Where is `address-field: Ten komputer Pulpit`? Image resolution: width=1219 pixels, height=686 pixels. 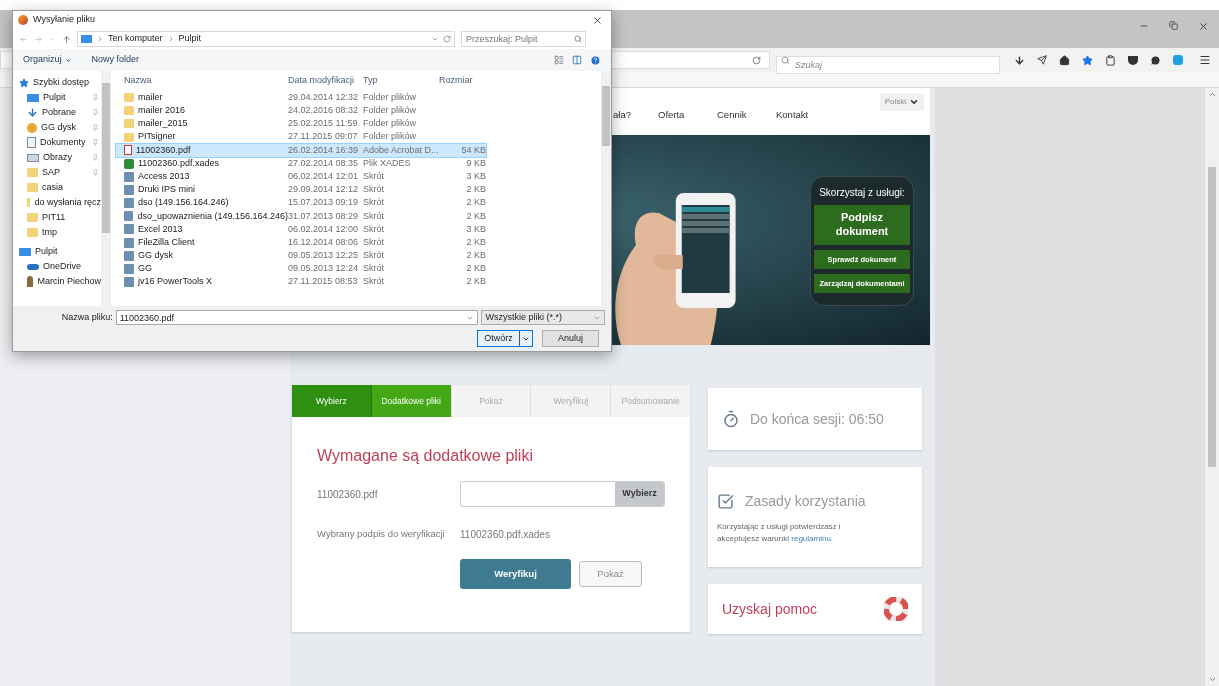
address-field: Ten komputer Pulpit is located at coordinates (266, 39).